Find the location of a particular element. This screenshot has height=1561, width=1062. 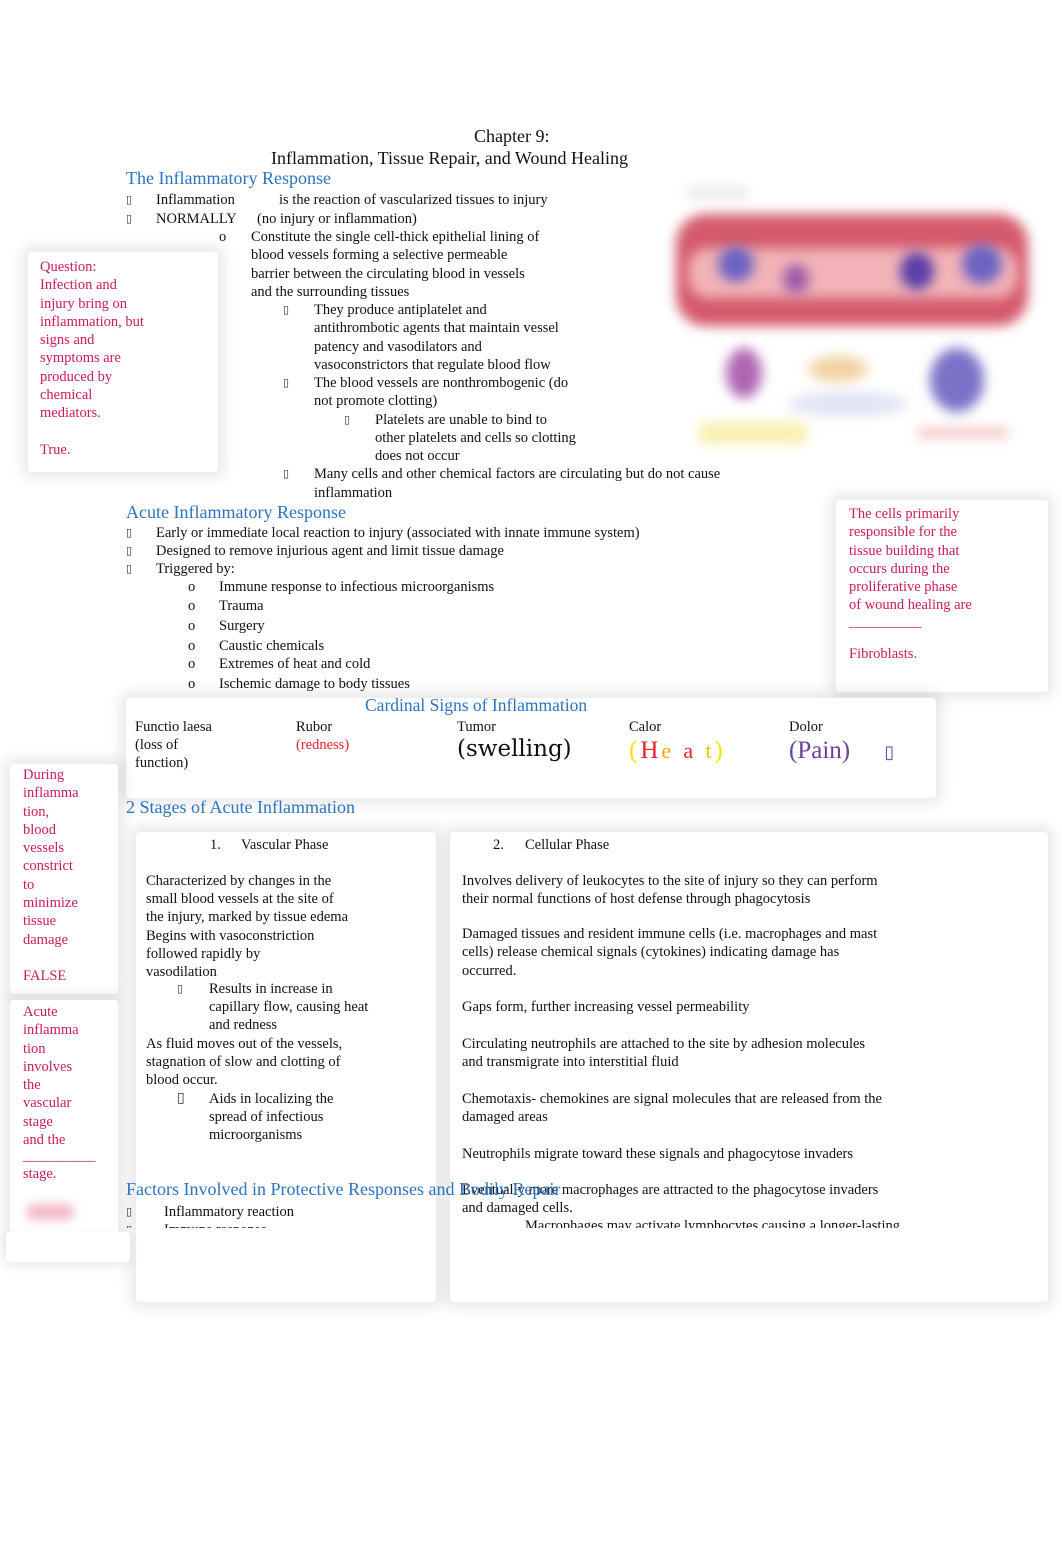

note-line: tissue building that is located at coordinates (904, 550).